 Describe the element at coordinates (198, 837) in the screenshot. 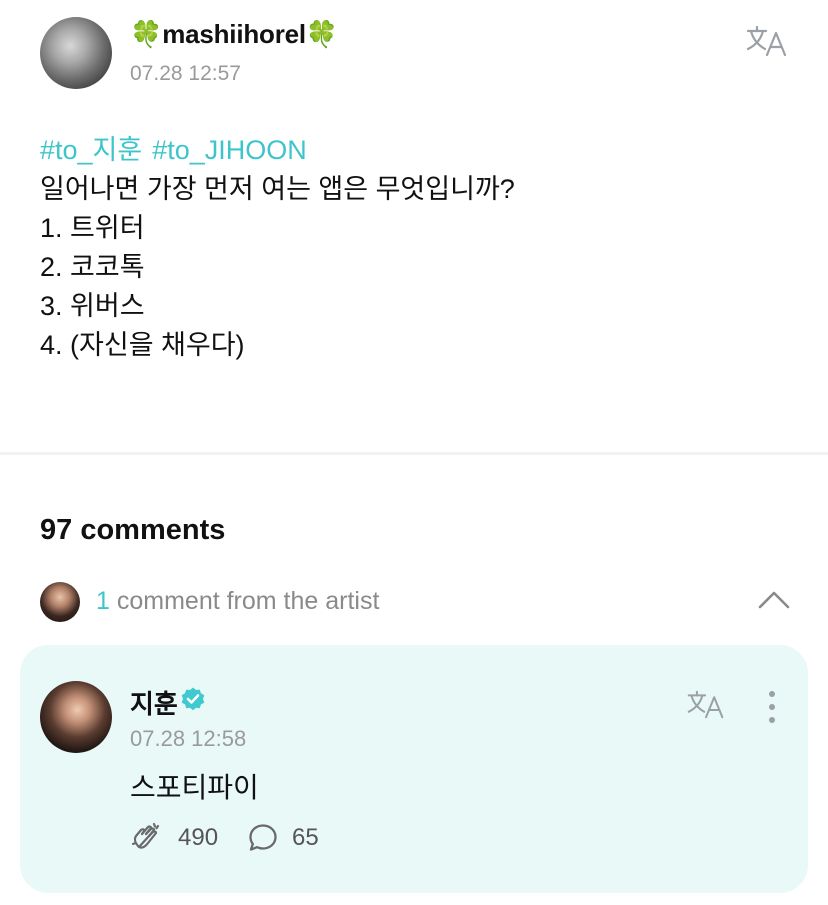

I see `like-count: 490` at that location.